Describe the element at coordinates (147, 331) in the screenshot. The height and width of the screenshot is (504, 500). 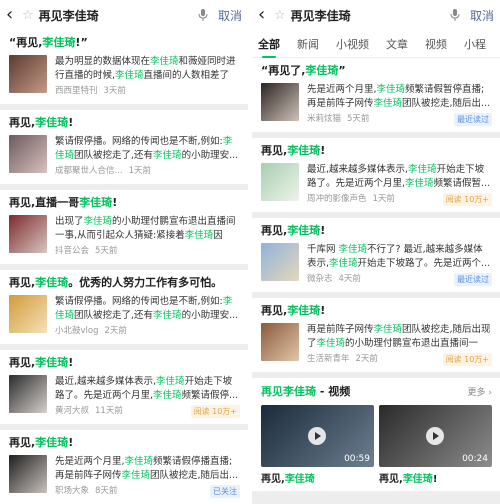
I see `result-meta: 小北鼓vlog 2天前` at that location.